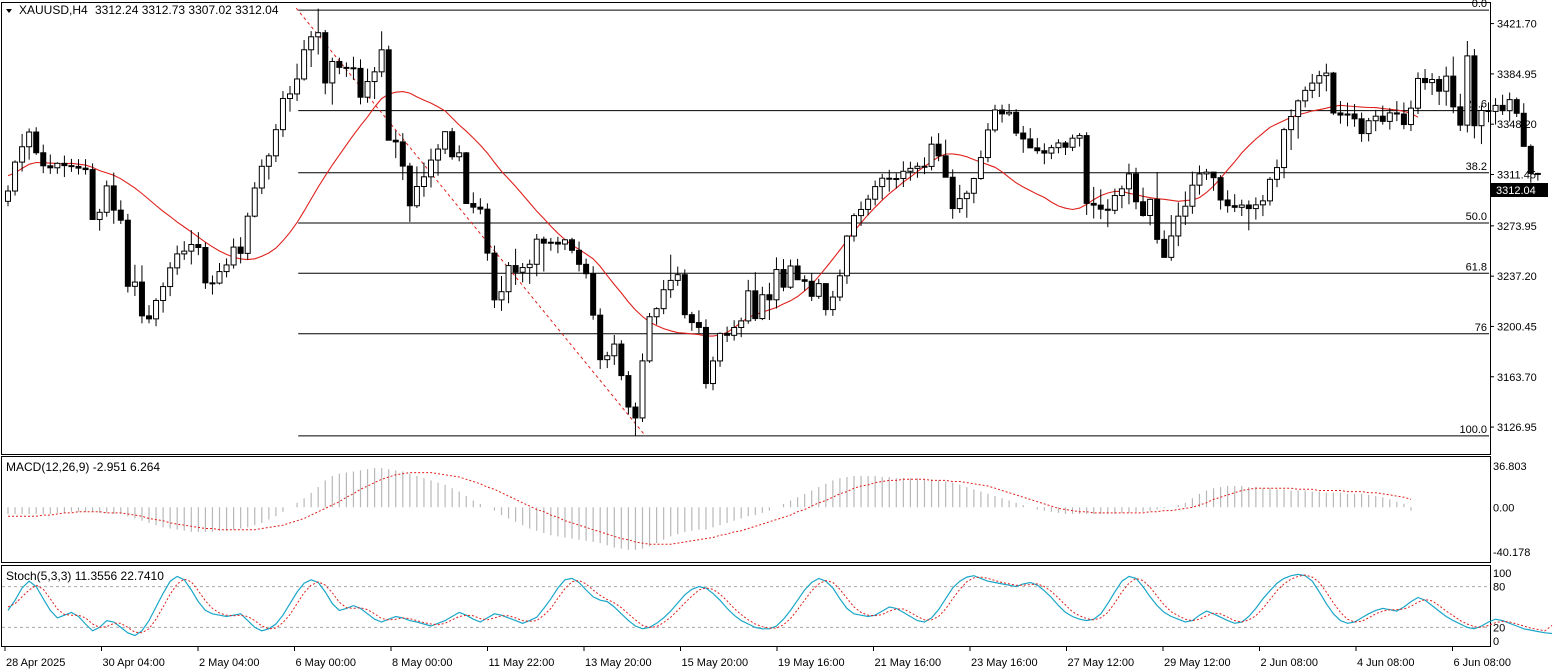  I want to click on fib-level-label: 50.0, so click(1476, 217).